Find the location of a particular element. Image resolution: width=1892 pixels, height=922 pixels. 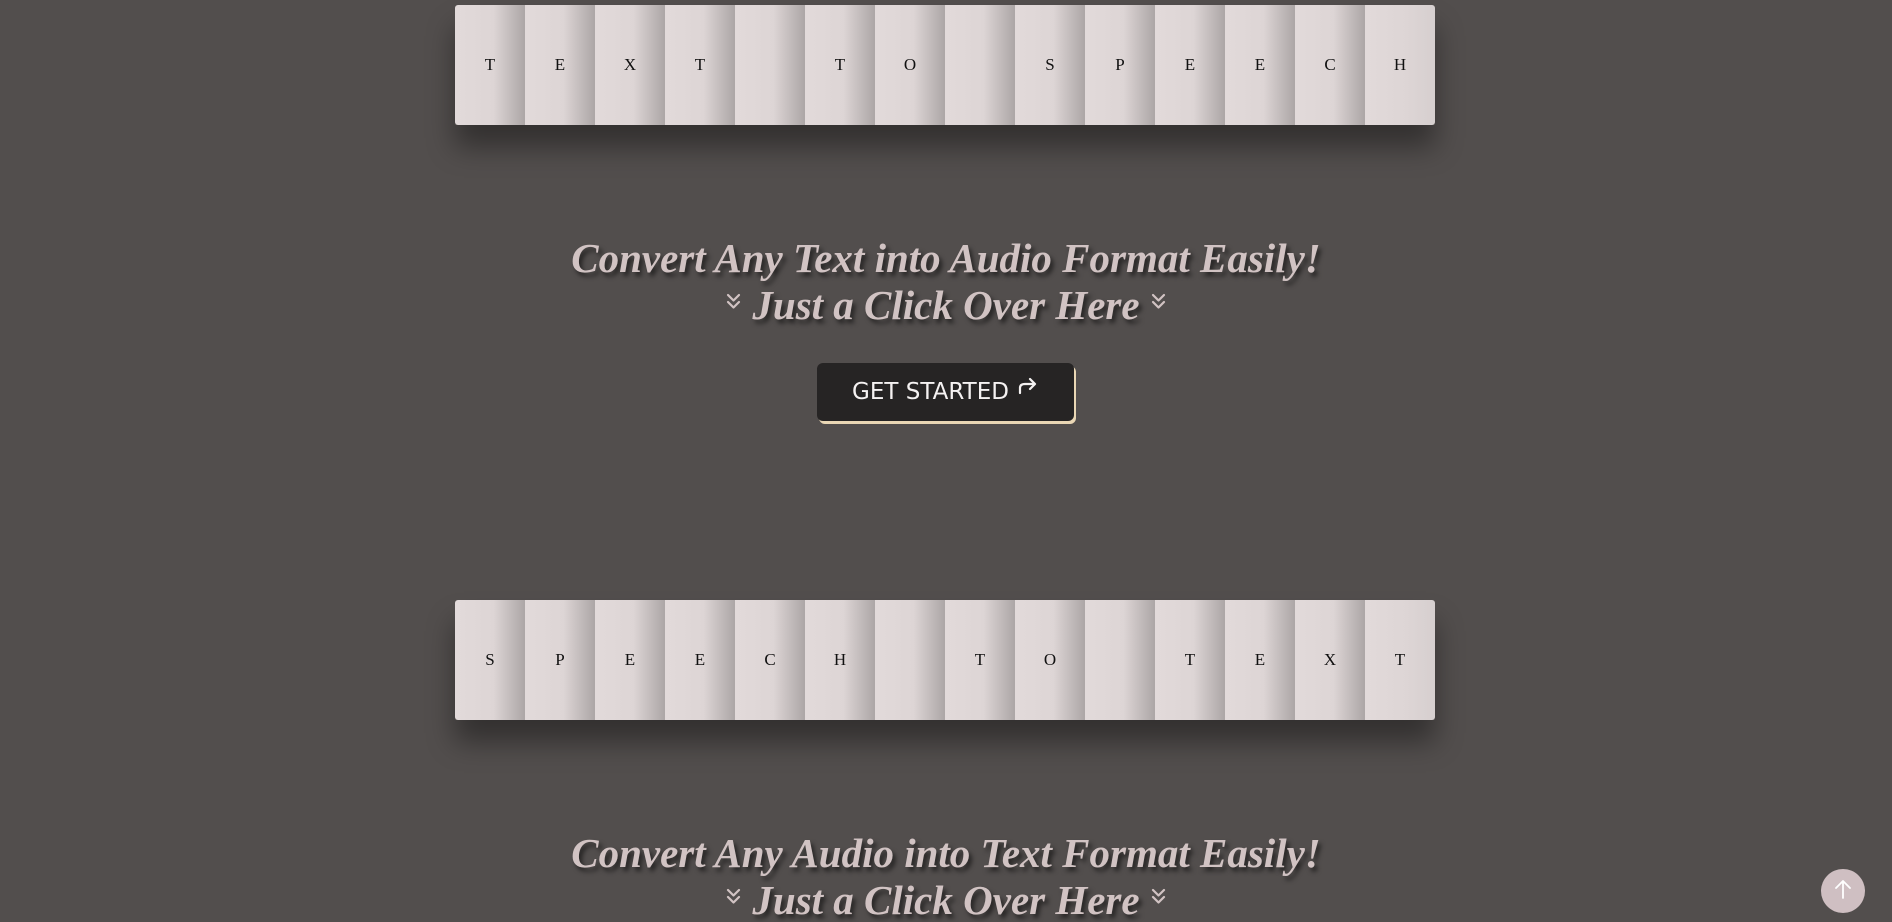

text-to-audio-subline: Just a Click Over Here is located at coordinates (946, 305).